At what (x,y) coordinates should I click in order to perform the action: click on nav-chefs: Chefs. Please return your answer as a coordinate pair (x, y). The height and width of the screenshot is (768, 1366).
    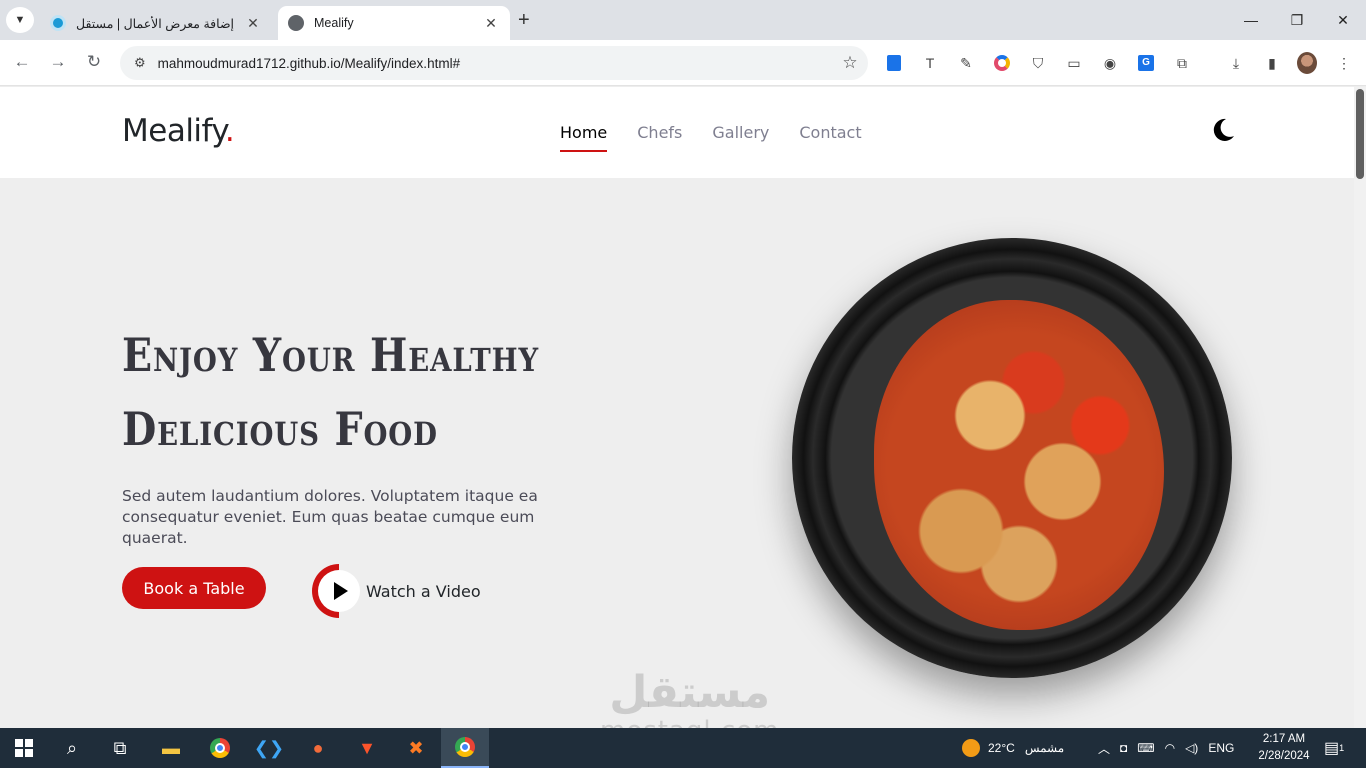
    Looking at the image, I should click on (659, 137).